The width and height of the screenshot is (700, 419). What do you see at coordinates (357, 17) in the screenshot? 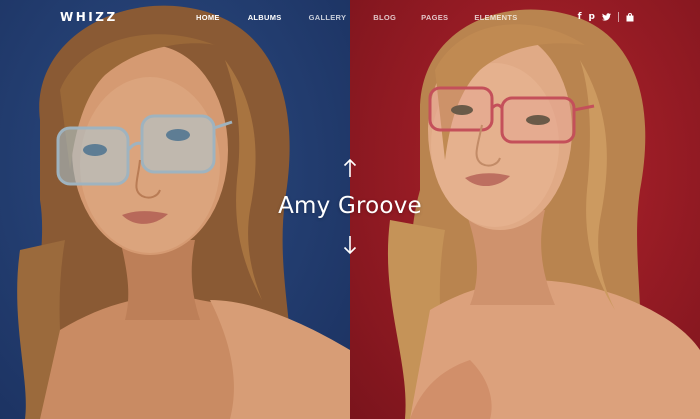
I see `main-nav: HOME ALBUMS GALLERY BLOG PAGES ELEMENTS` at bounding box center [357, 17].